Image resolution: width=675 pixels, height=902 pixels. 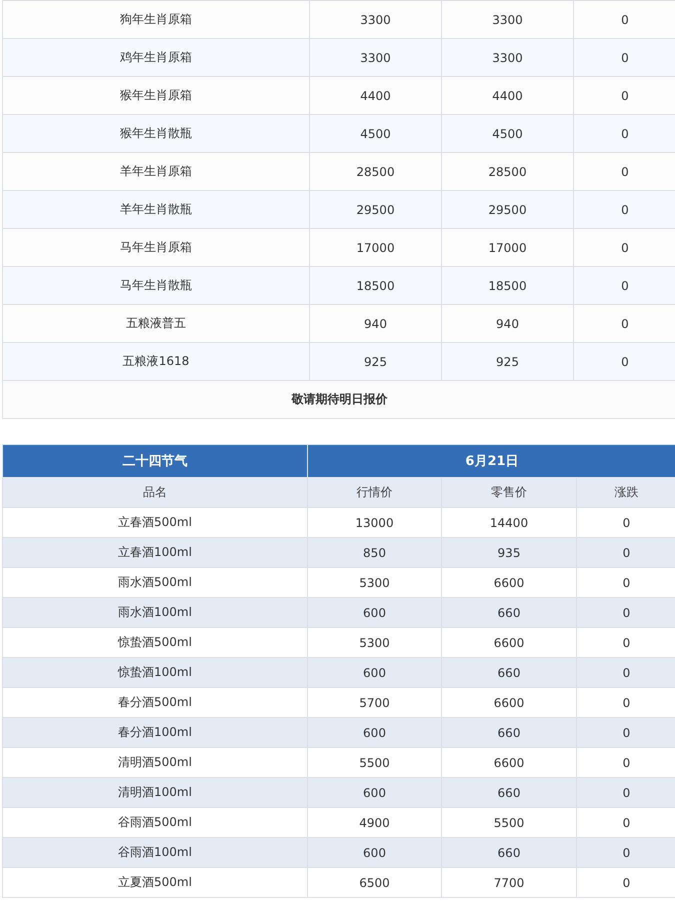 What do you see at coordinates (338, 399) in the screenshot?
I see `table-note: 敬请期待明日报价` at bounding box center [338, 399].